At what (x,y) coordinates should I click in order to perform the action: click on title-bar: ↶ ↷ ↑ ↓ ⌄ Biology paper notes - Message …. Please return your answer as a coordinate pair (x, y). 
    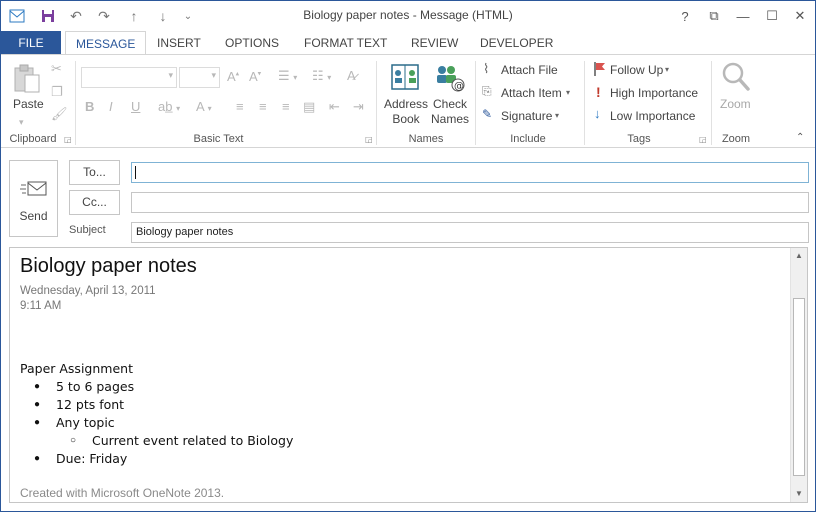
    Looking at the image, I should click on (408, 16).